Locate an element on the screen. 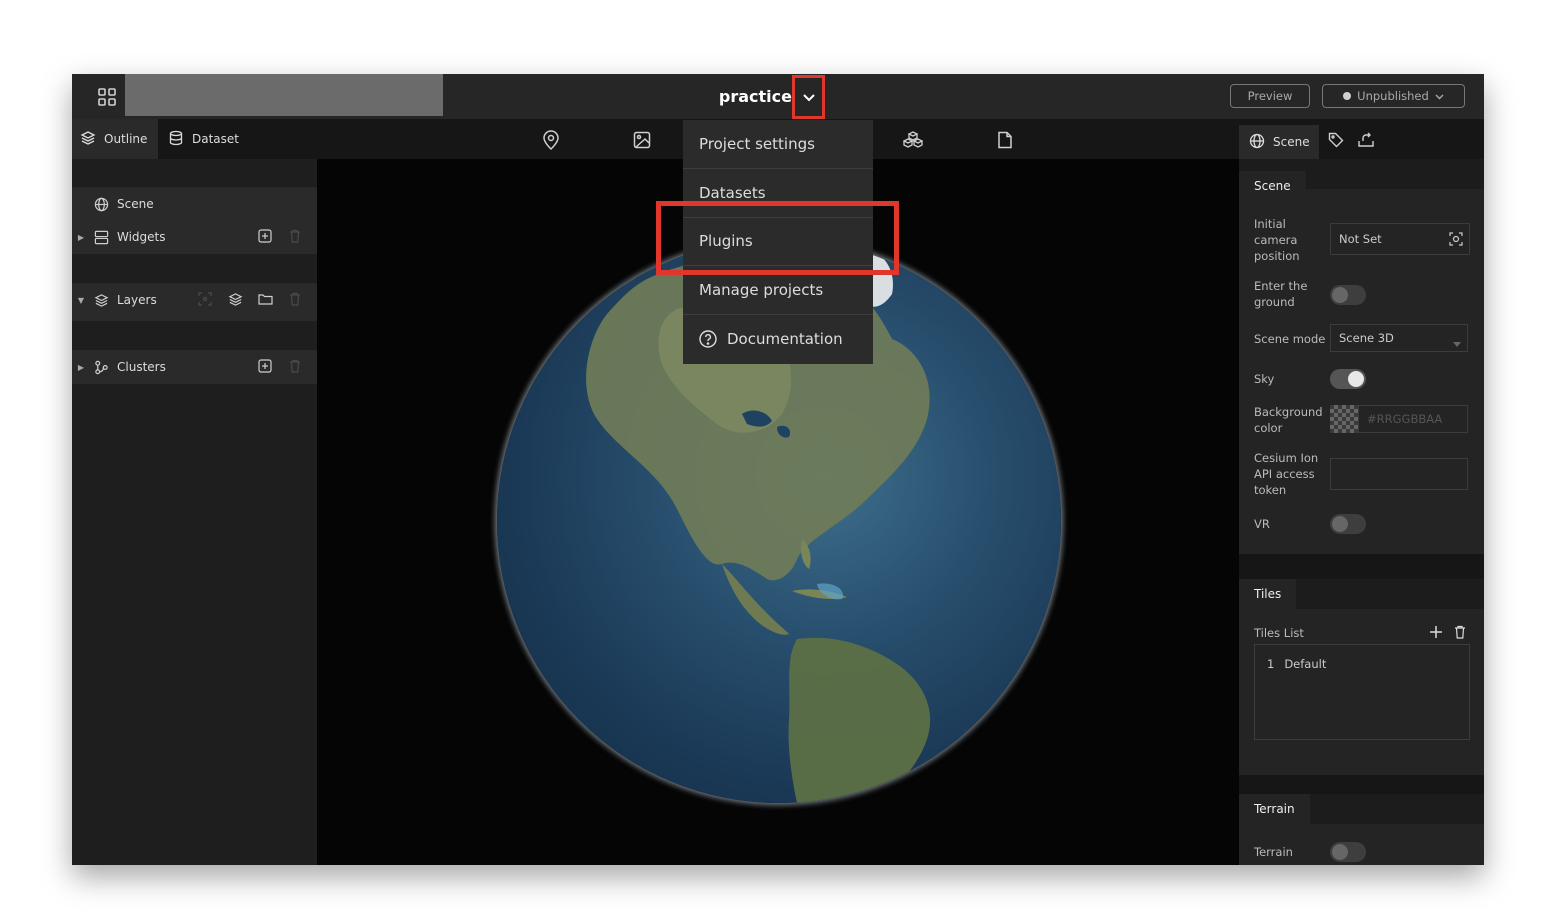 This screenshot has height=912, width=1556. vr-toggle is located at coordinates (1348, 524).